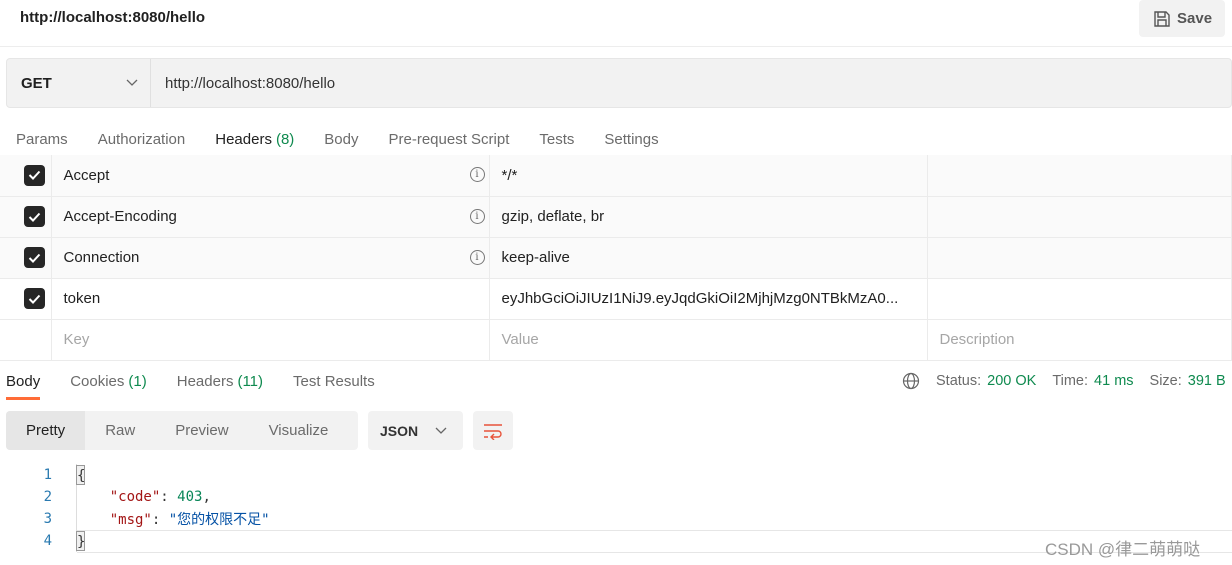 The height and width of the screenshot is (565, 1232). Describe the element at coordinates (1195, 18) in the screenshot. I see `save-label: Save` at that location.